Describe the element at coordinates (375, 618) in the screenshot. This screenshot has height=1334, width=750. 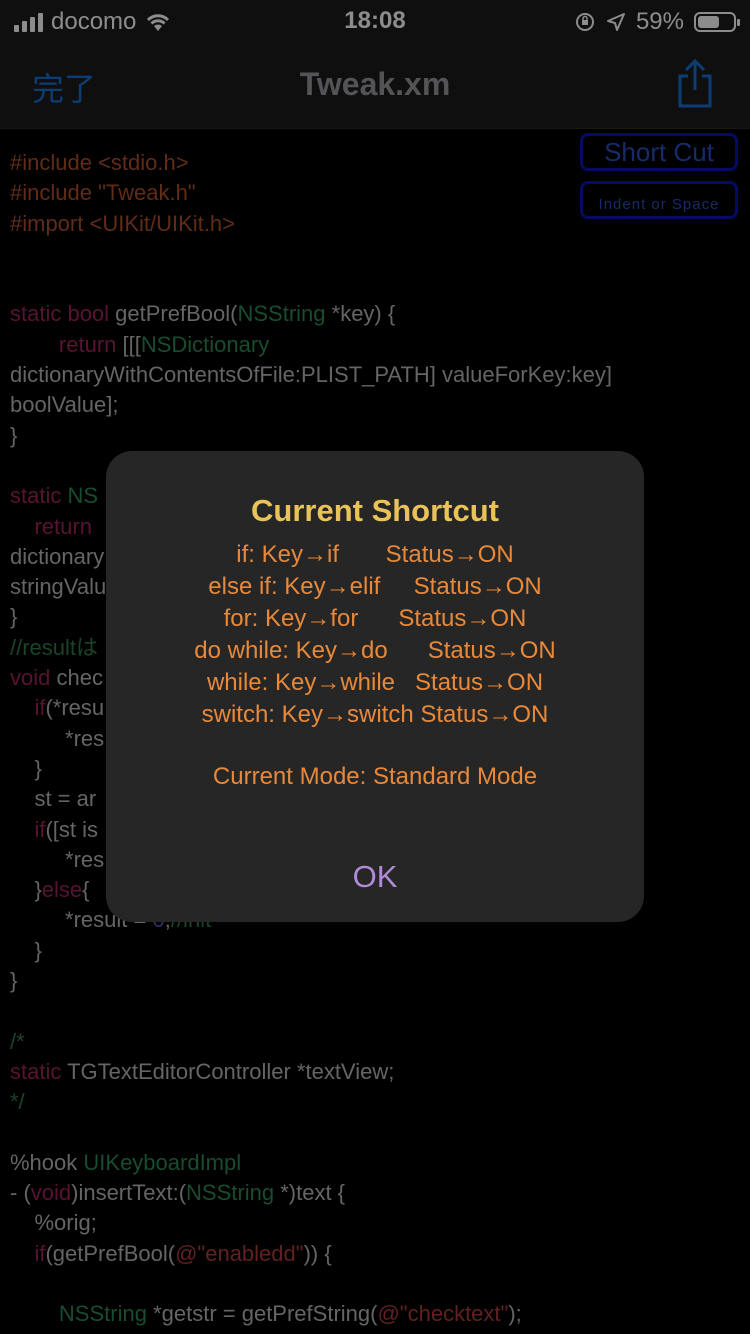
I see `shortcut-row-for: for: Key→for Status→ON` at that location.